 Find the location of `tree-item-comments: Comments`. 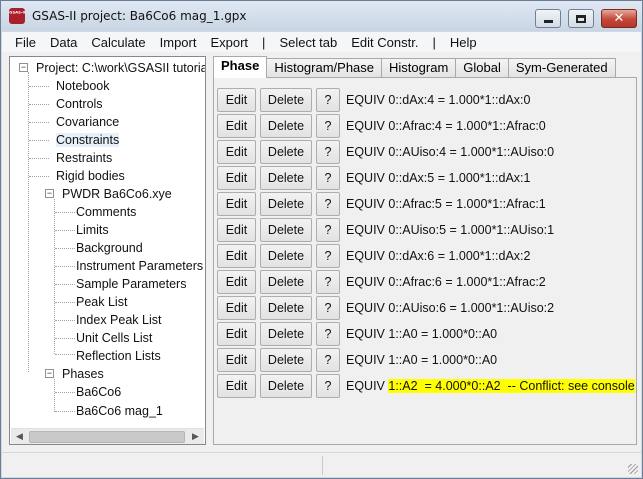

tree-item-comments: Comments is located at coordinates (106, 212).